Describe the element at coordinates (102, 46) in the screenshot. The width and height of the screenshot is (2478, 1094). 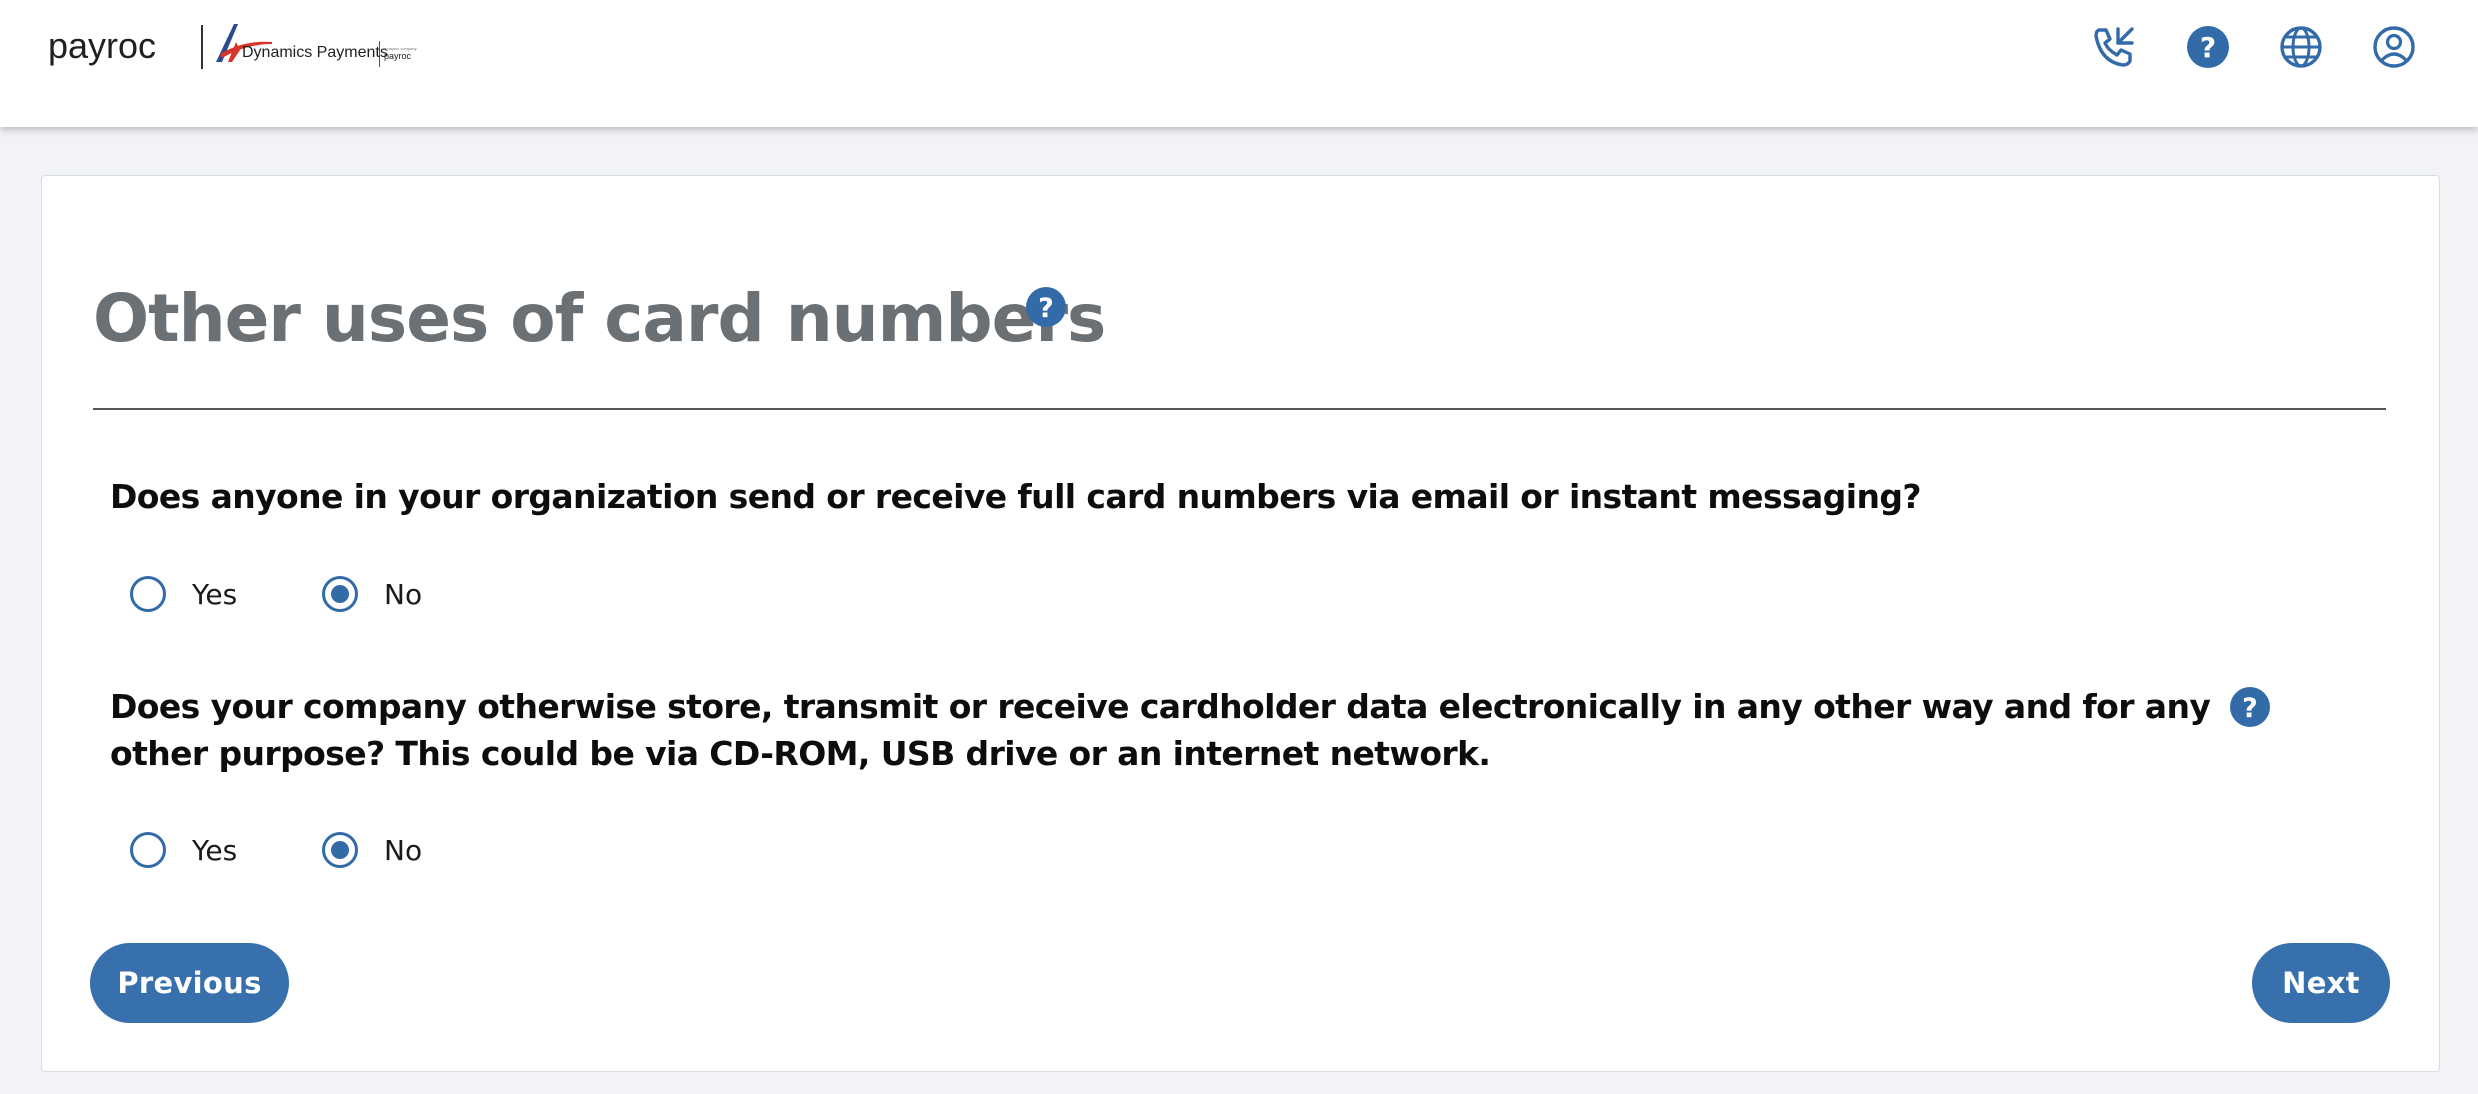
I see `payroc-logo: payroc` at that location.